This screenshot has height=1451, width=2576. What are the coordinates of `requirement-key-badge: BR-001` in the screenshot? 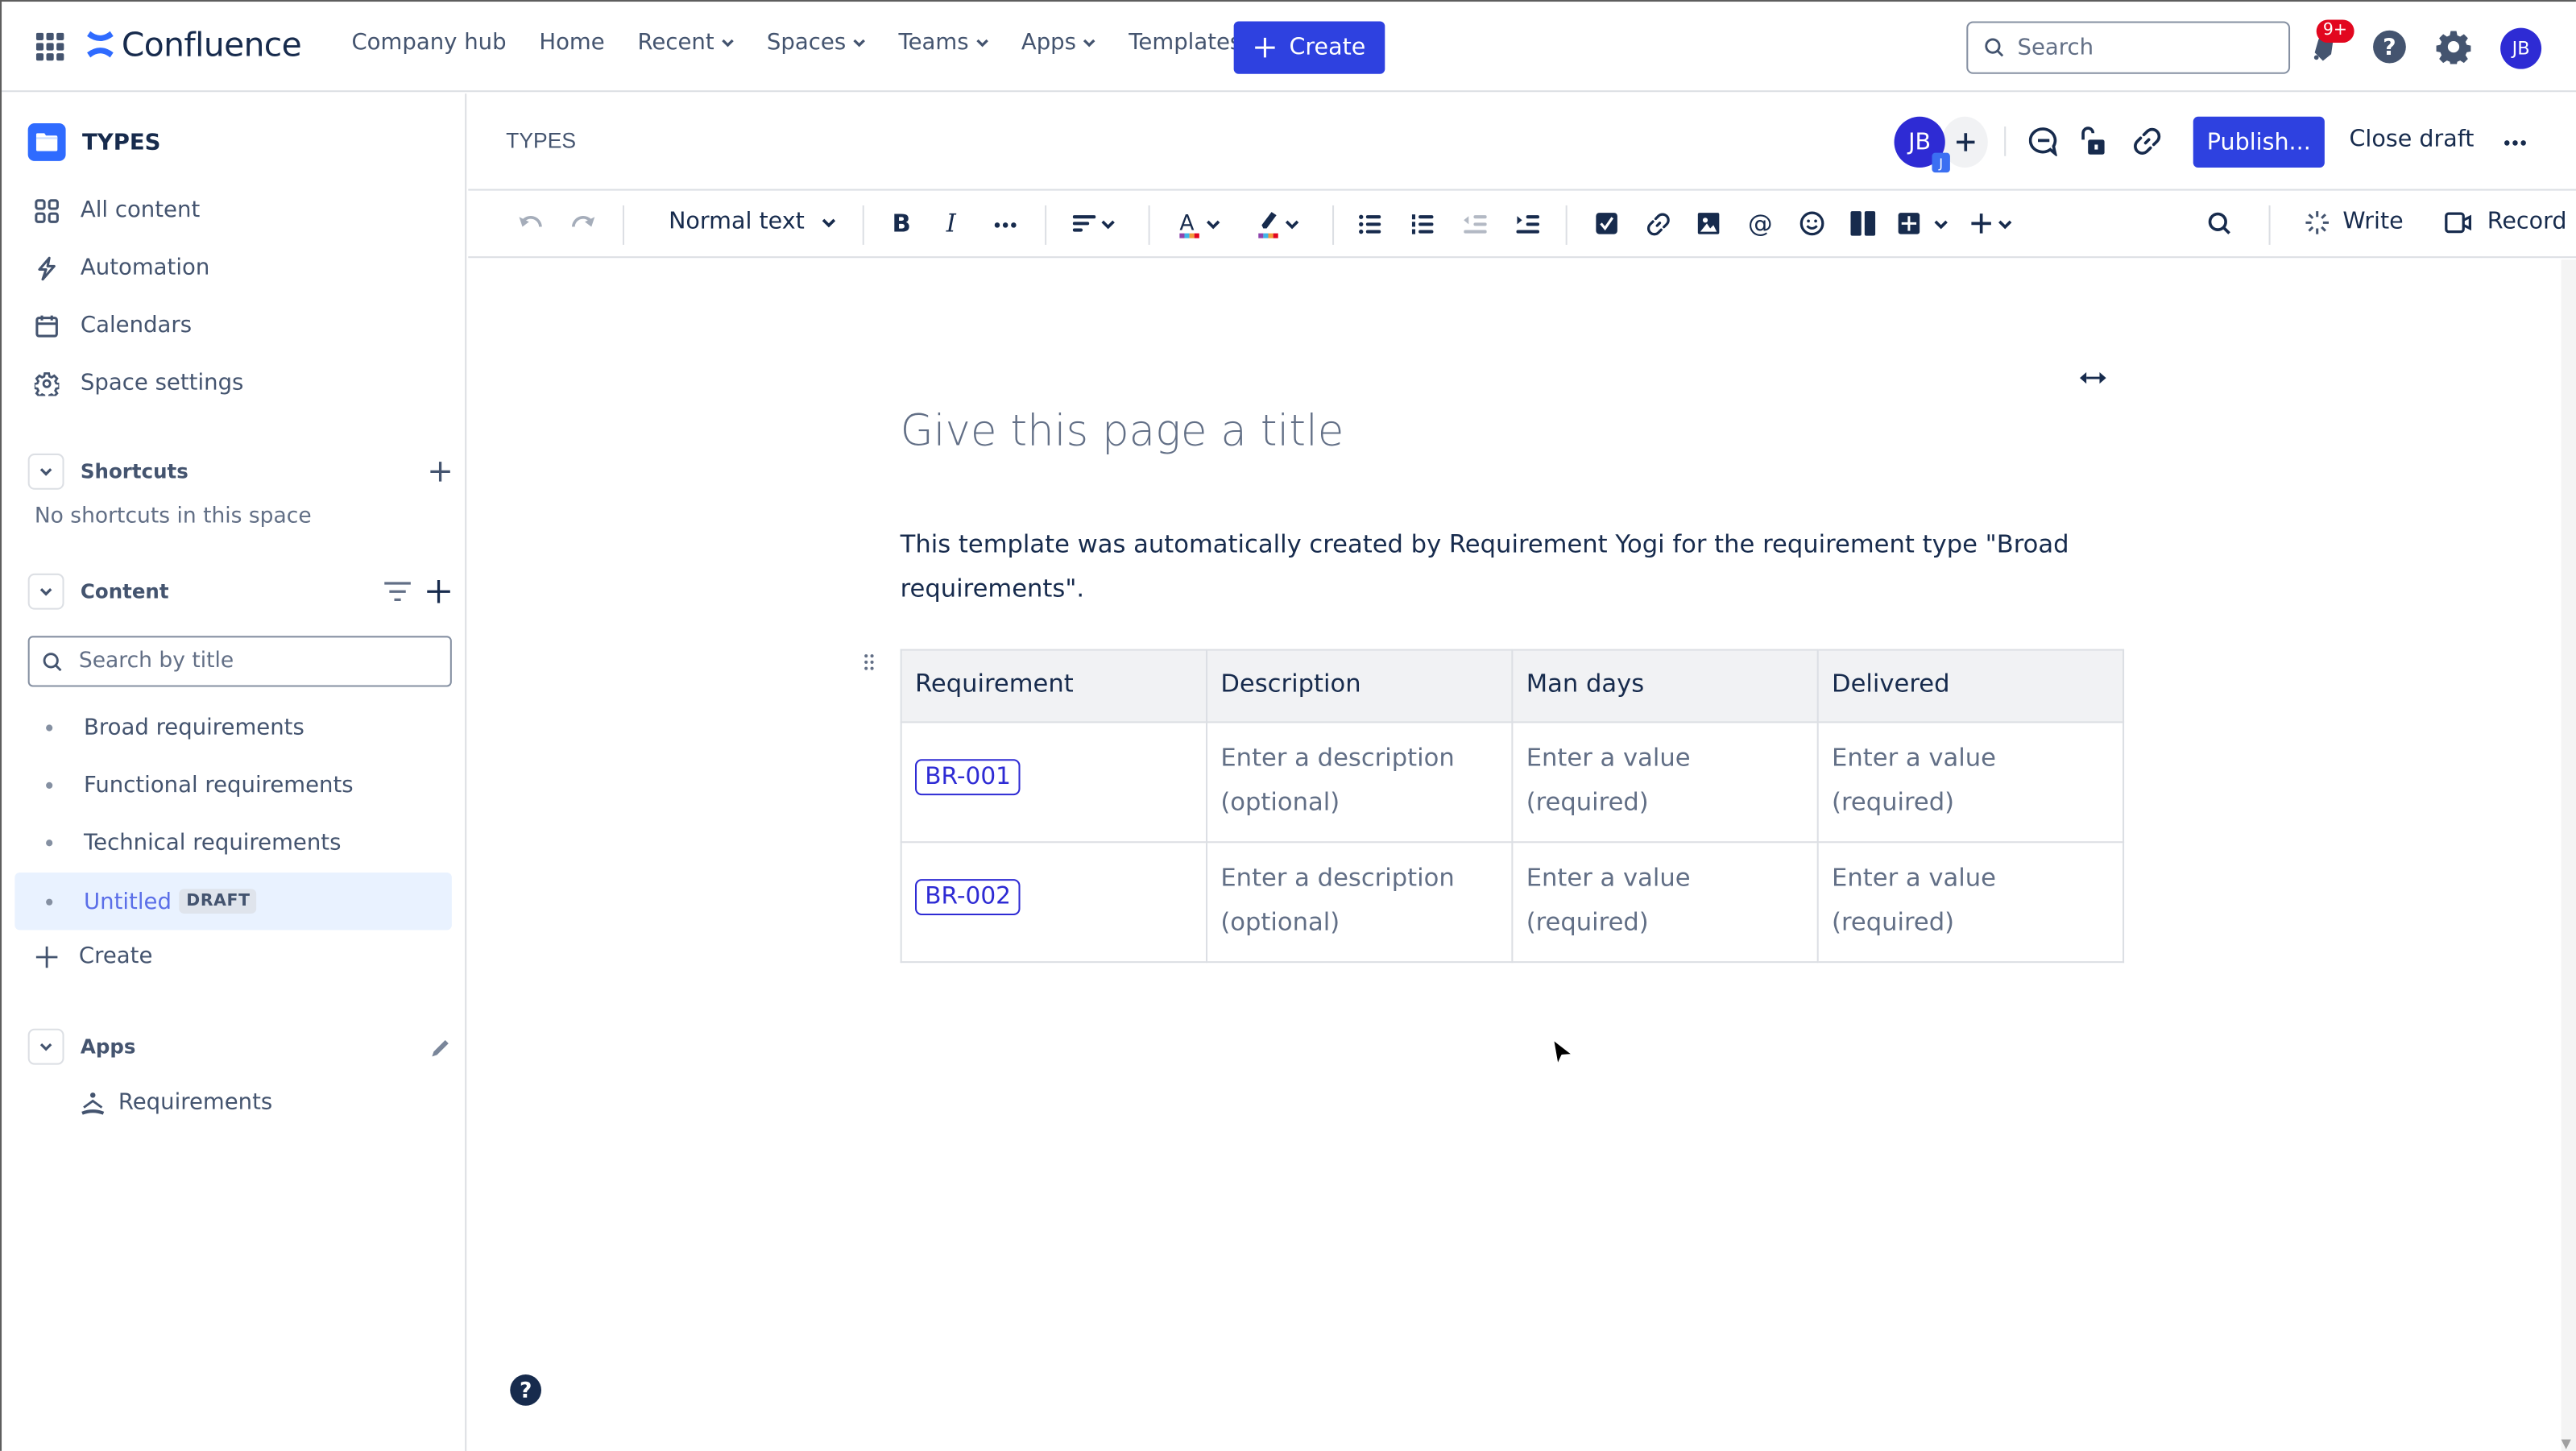 It's located at (968, 777).